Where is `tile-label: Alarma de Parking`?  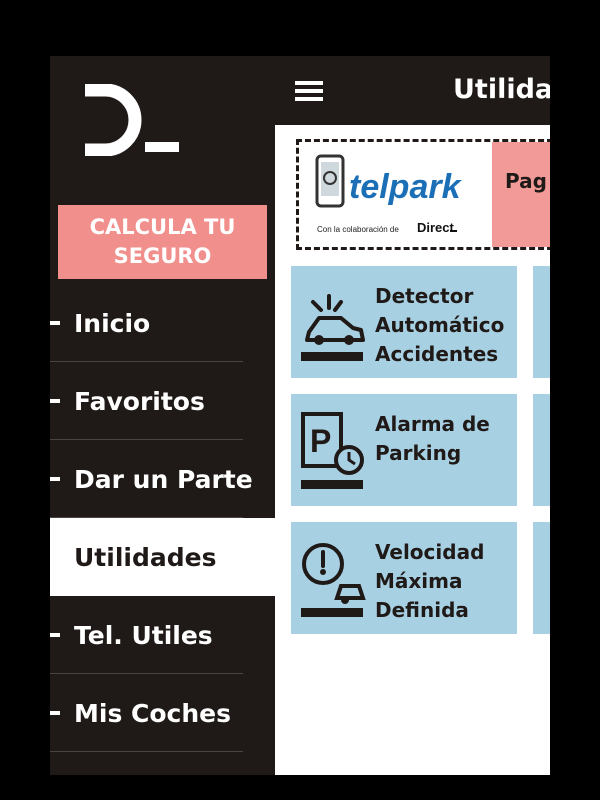
tile-label: Alarma de Parking is located at coordinates (432, 438).